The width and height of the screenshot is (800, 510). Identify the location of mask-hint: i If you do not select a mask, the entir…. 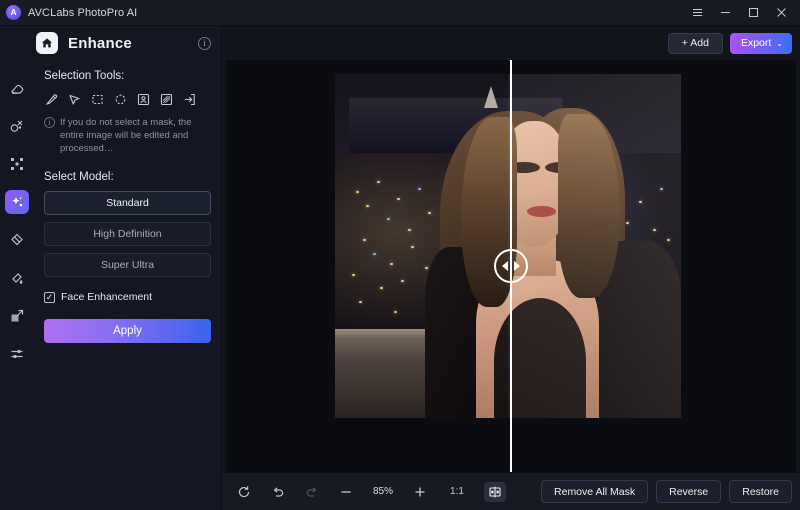
(127, 132).